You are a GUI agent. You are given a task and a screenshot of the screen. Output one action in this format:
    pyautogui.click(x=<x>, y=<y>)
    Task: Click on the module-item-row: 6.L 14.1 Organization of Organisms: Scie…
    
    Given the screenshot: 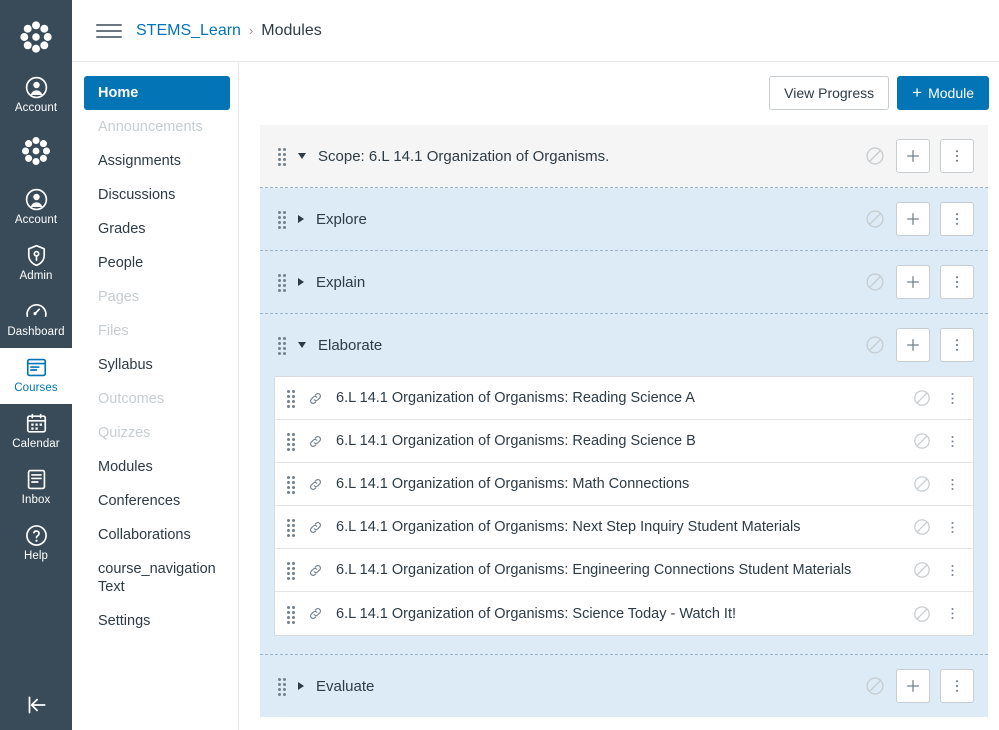 What is the action you would take?
    pyautogui.click(x=624, y=613)
    